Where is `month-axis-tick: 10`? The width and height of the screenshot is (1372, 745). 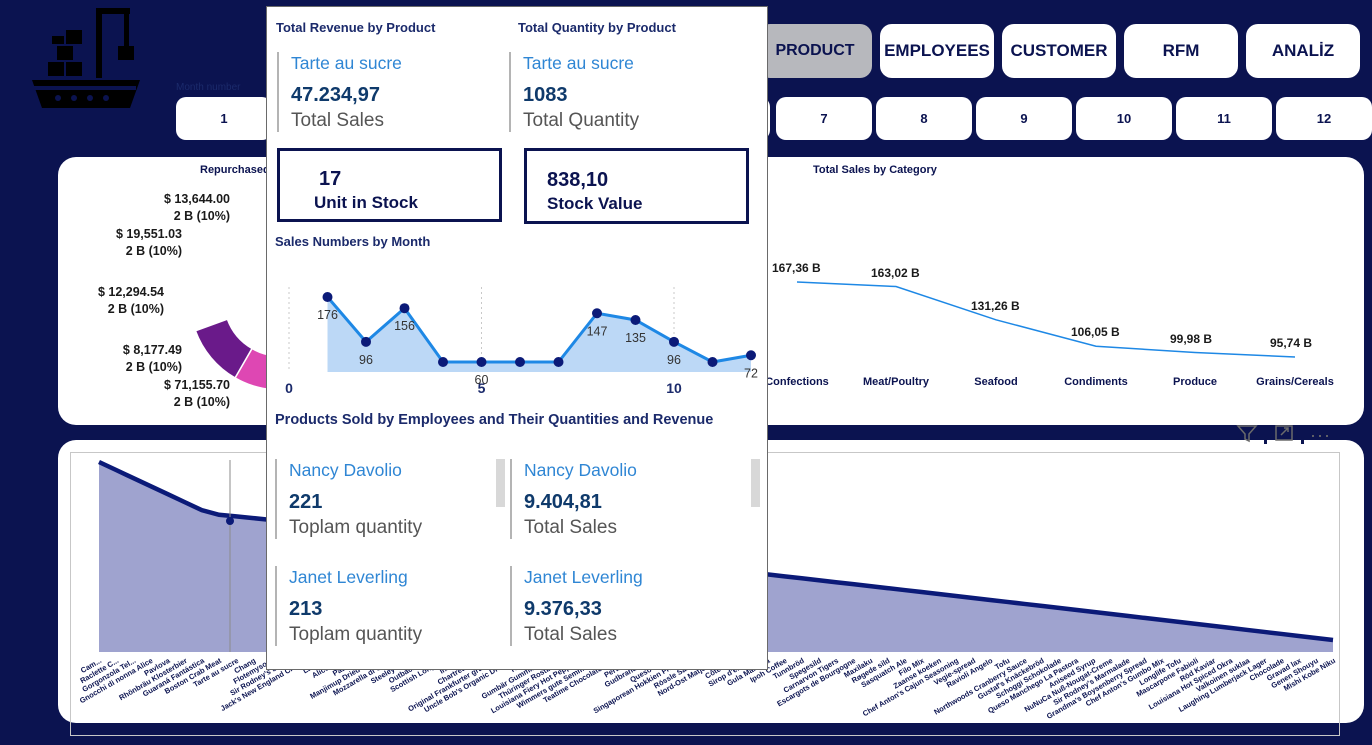
month-axis-tick: 10 is located at coordinates (674, 388).